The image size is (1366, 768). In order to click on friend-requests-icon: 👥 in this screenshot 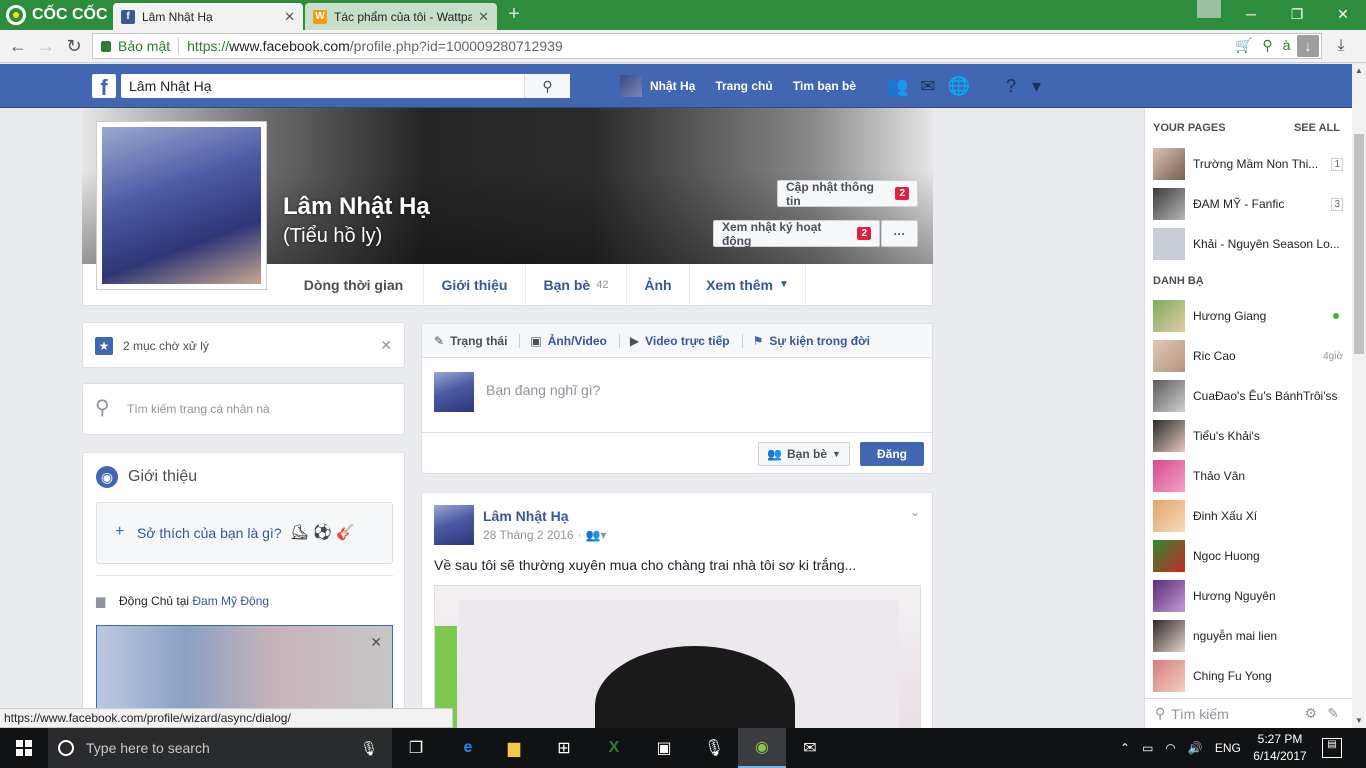, I will do `click(897, 86)`.